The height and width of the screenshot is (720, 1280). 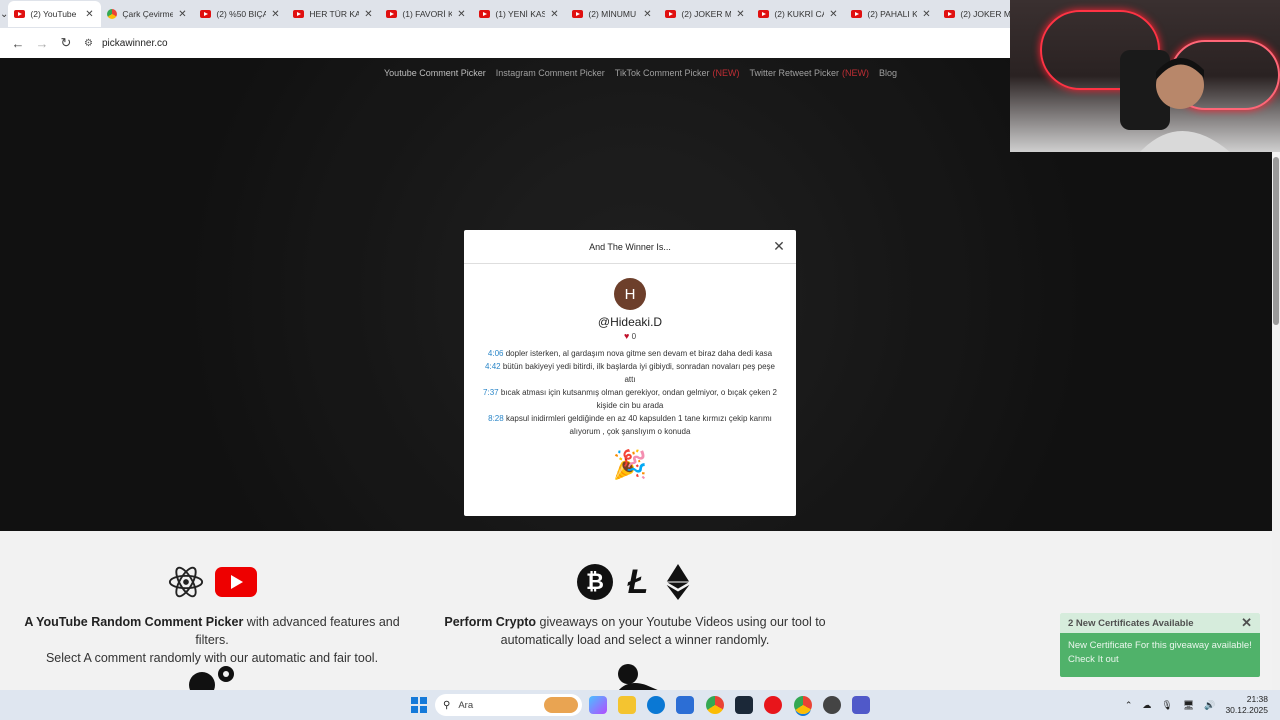 I want to click on browser-tab: (1) YENİ KAS ✕, so click(x=519, y=14).